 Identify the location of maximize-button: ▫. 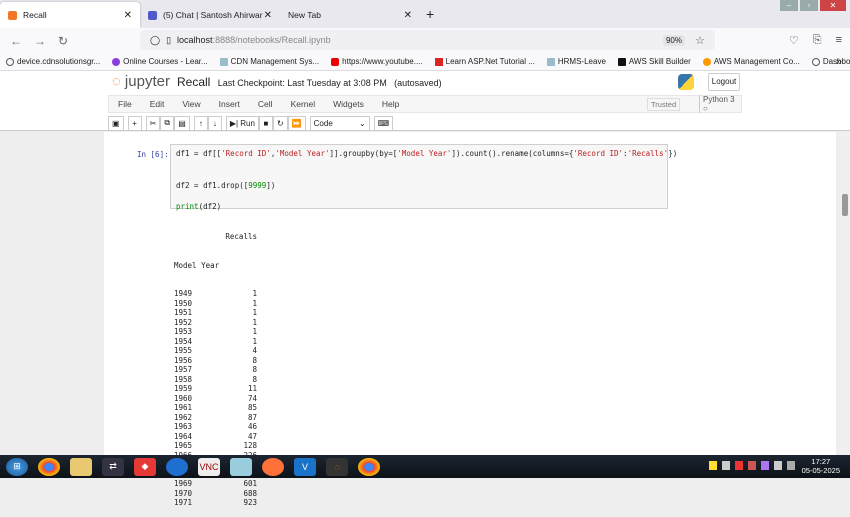
(809, 5).